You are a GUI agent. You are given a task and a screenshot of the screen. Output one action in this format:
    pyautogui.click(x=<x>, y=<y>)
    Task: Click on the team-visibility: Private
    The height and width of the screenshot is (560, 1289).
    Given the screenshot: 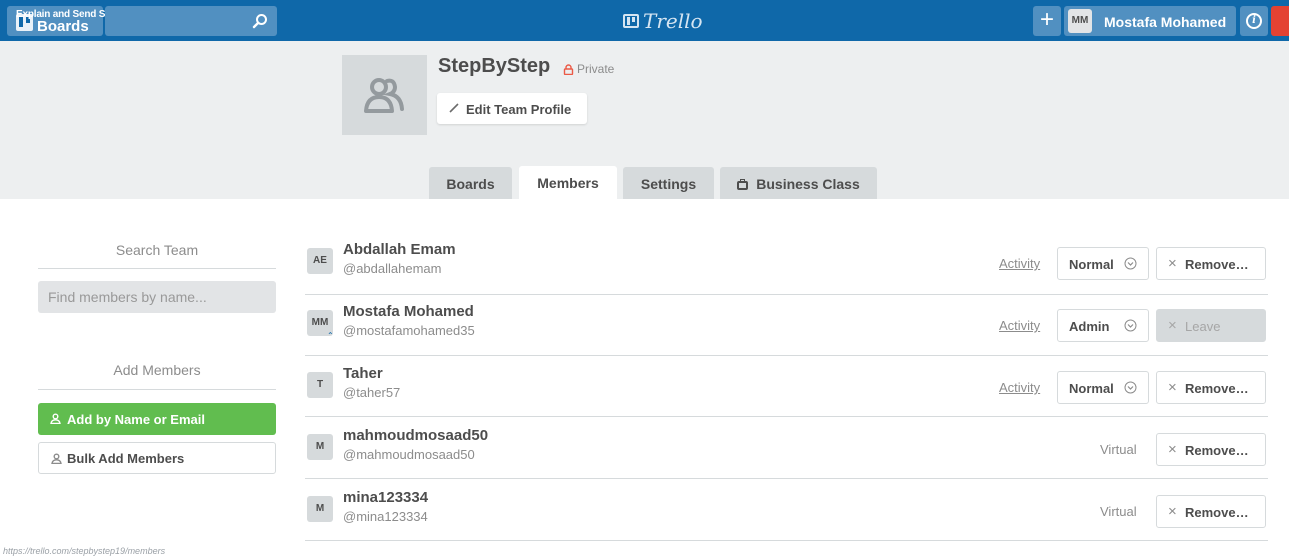 What is the action you would take?
    pyautogui.click(x=588, y=69)
    